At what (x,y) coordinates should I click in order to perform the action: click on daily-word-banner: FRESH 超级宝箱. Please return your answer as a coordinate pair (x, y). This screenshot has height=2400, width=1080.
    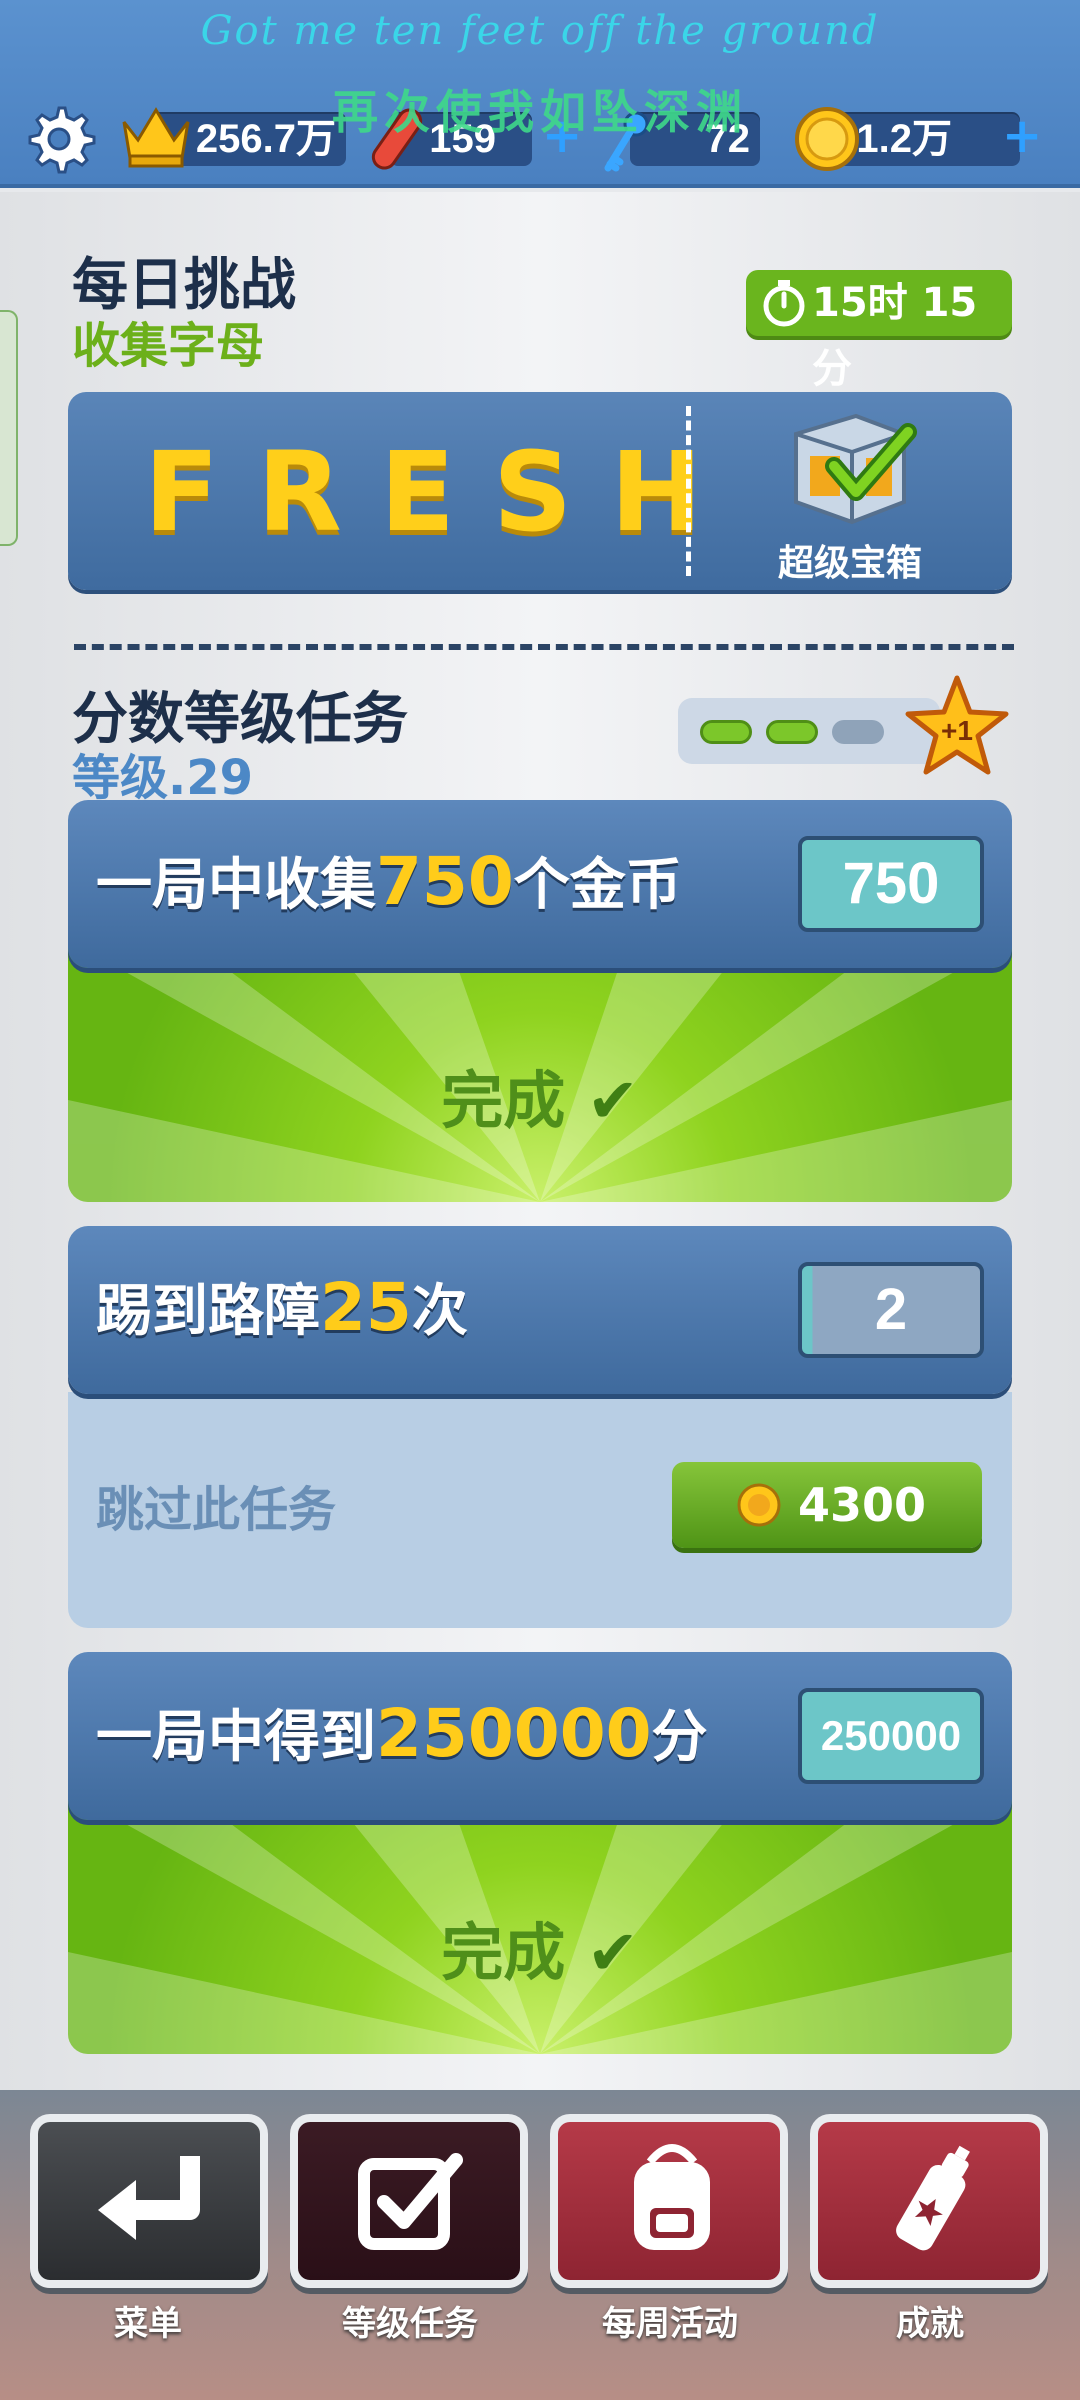
    Looking at the image, I should click on (540, 491).